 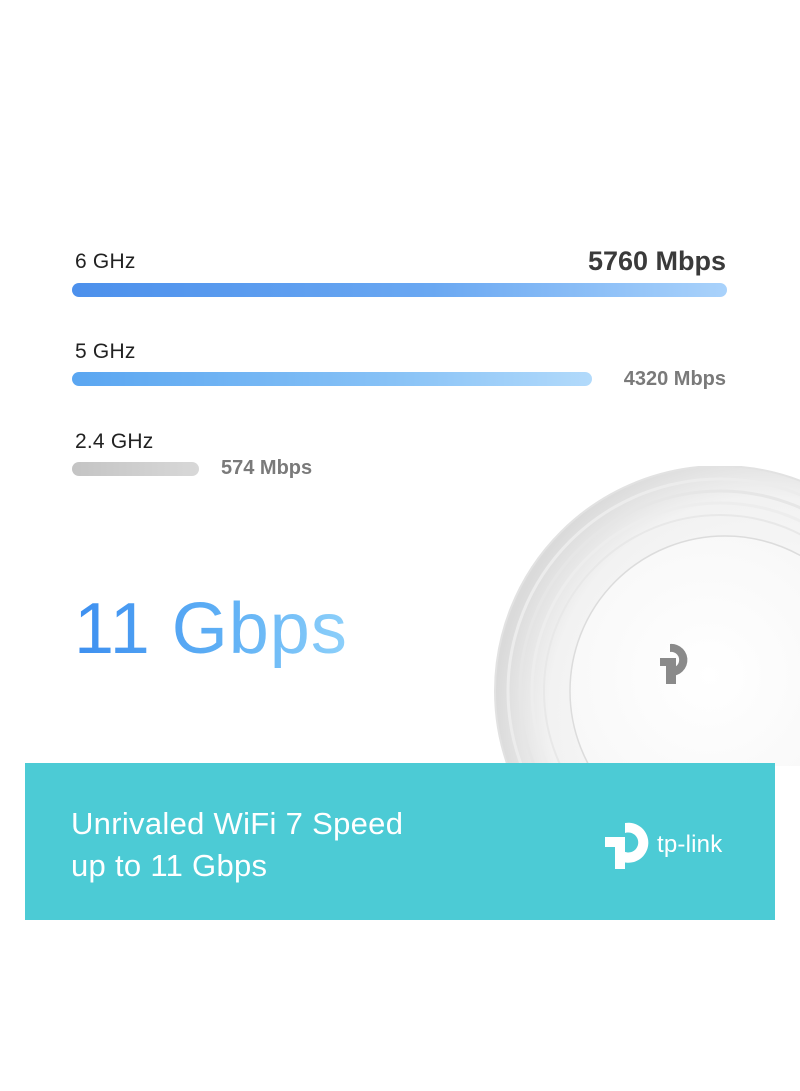 What do you see at coordinates (627, 845) in the screenshot?
I see `tp-link-logo-icon` at bounding box center [627, 845].